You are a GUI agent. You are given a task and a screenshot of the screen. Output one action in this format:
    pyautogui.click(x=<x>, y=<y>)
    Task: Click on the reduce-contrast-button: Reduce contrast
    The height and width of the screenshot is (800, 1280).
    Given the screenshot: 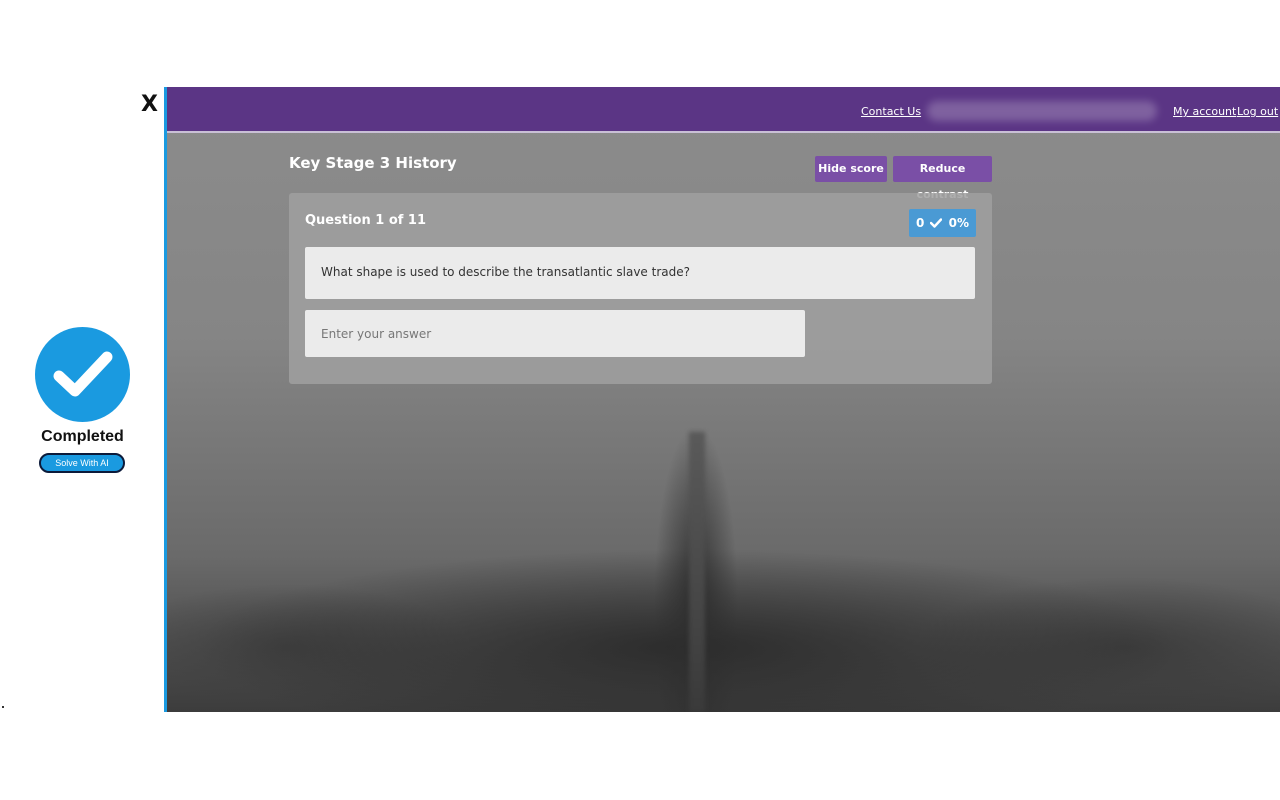 What is the action you would take?
    pyautogui.click(x=942, y=178)
    